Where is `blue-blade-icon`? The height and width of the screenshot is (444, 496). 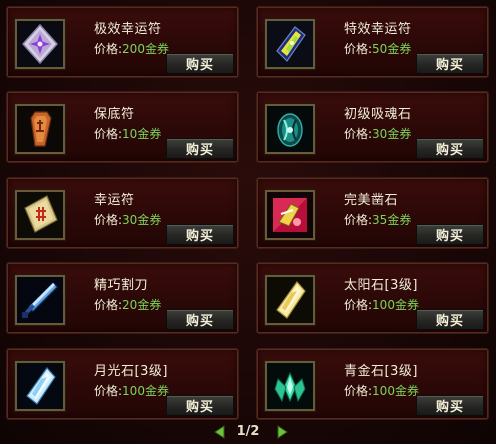
blue-blade-icon is located at coordinates (40, 300).